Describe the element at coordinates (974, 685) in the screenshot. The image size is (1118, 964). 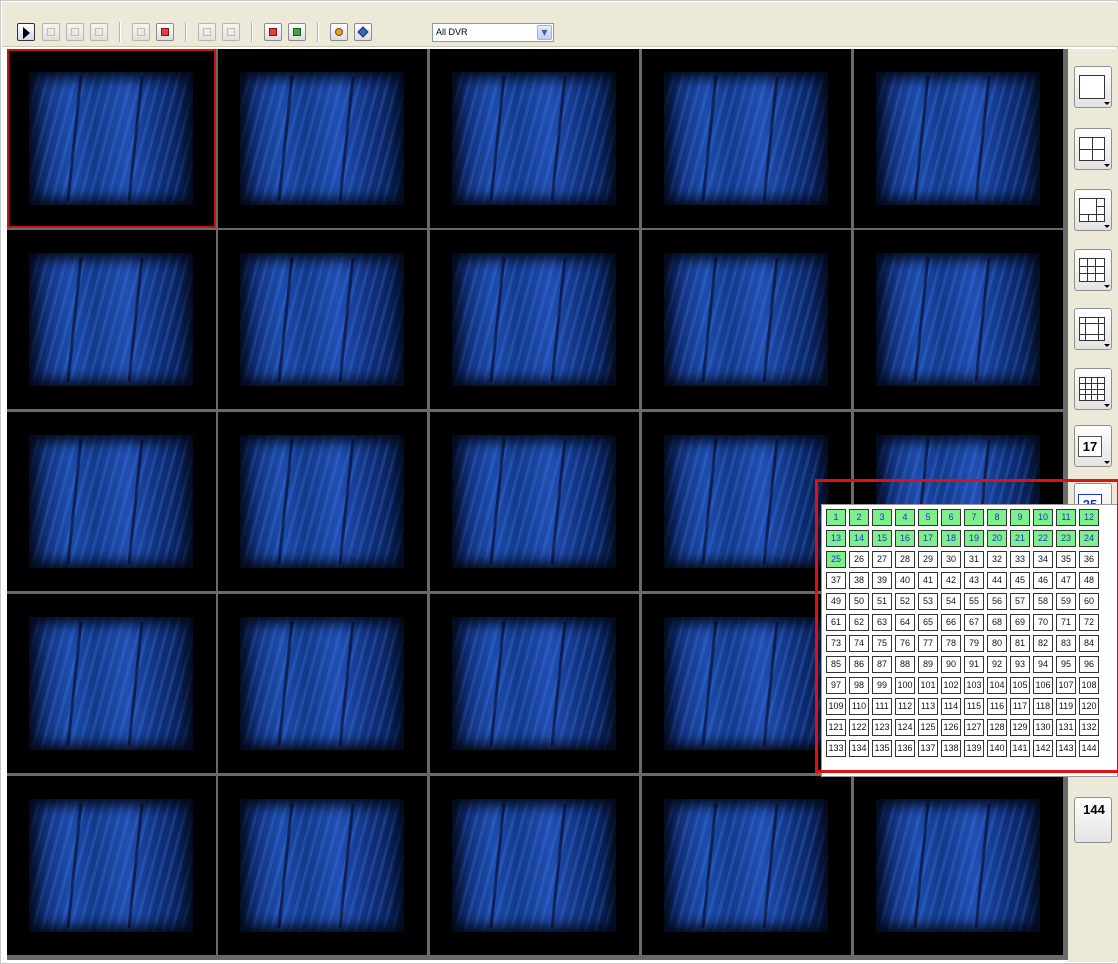
I see `channel-button: 103` at that location.